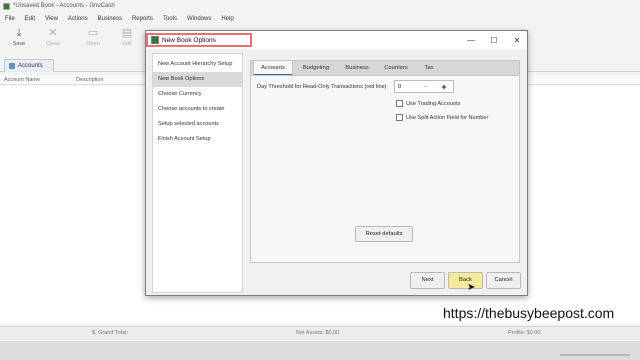 This screenshot has width=640, height=360. What do you see at coordinates (384, 234) in the screenshot?
I see `reset-defaults-button: Reset defaults` at bounding box center [384, 234].